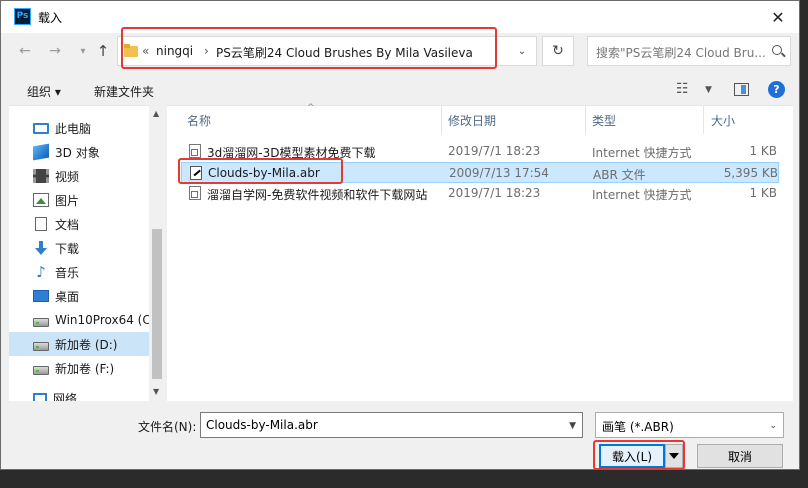  I want to click on sidebar-item-network: 网络, so click(80, 393).